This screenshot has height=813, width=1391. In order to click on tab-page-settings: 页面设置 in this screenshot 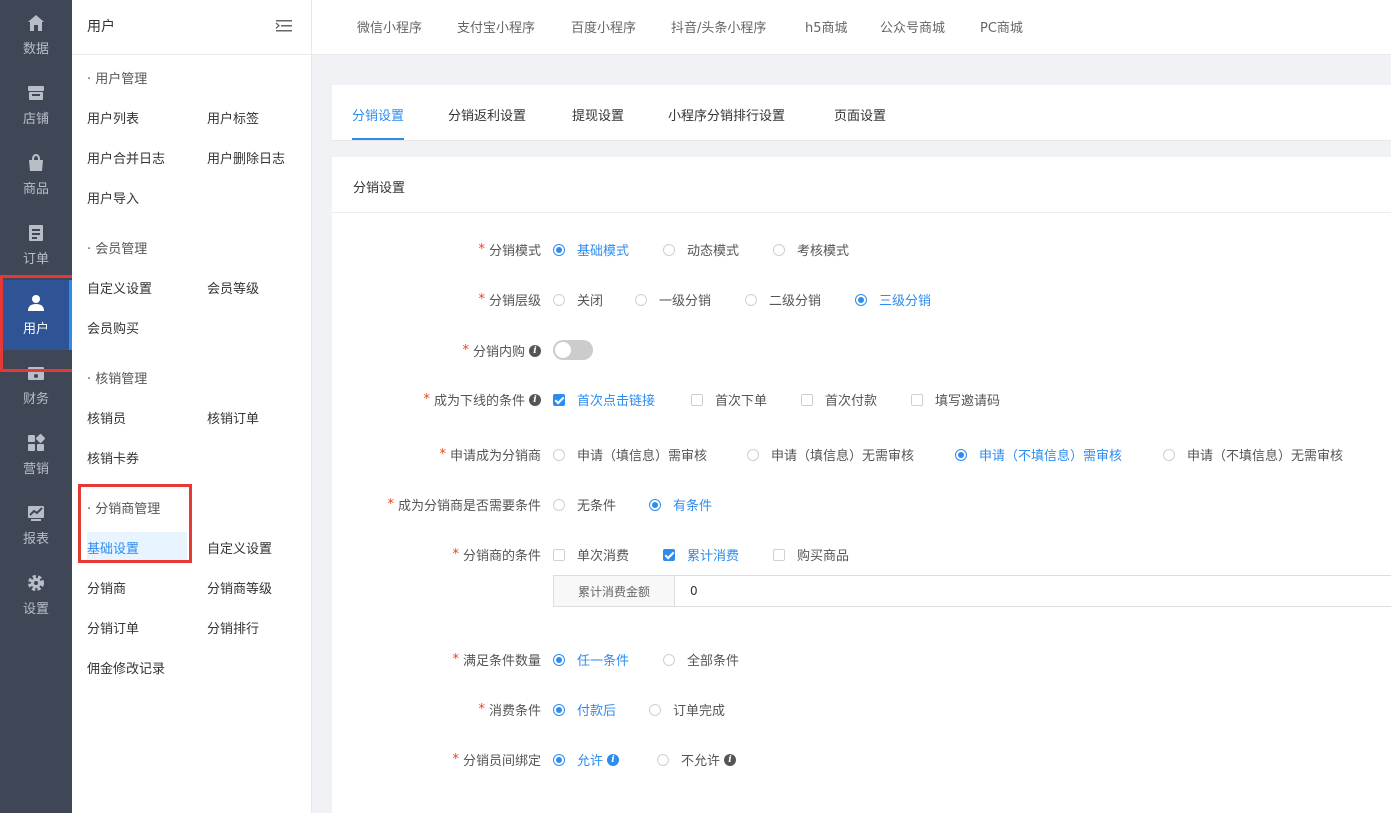, I will do `click(860, 114)`.